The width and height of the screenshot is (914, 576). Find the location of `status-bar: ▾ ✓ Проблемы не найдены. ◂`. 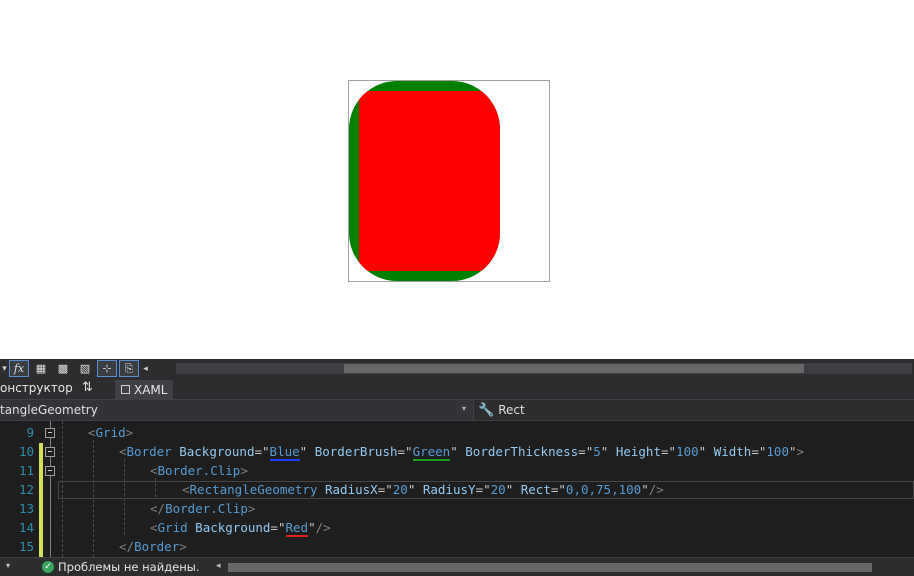

status-bar: ▾ ✓ Проблемы не найдены. ◂ is located at coordinates (457, 566).